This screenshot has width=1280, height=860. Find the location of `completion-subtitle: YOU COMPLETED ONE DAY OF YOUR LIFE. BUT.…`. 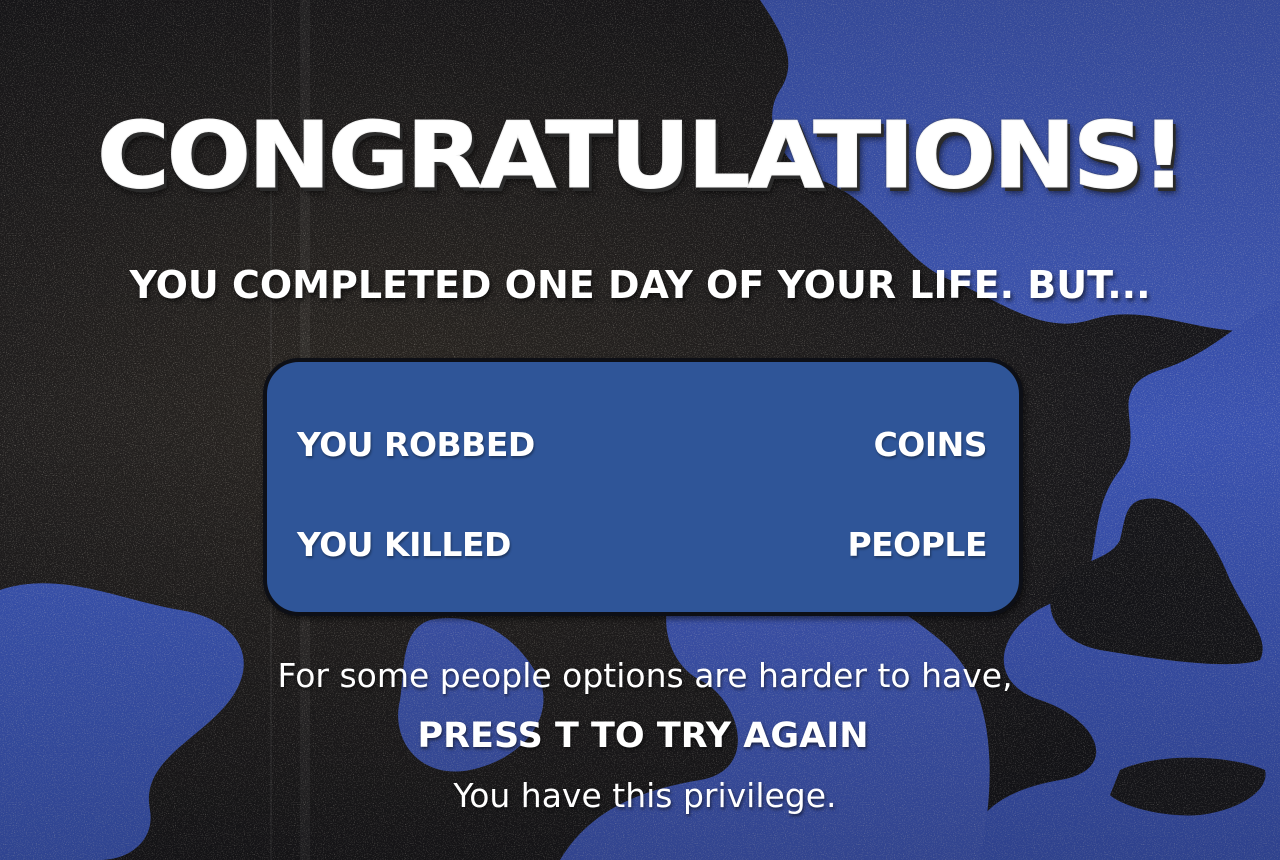

completion-subtitle: YOU COMPLETED ONE DAY OF YOUR LIFE. BUT.… is located at coordinates (640, 285).